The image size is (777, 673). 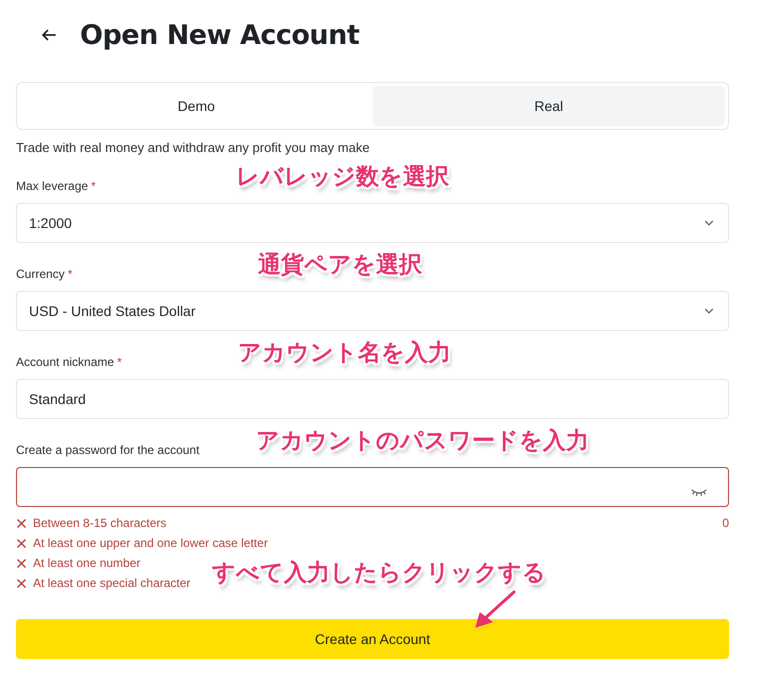 I want to click on field-label: Account nickname, so click(x=65, y=362).